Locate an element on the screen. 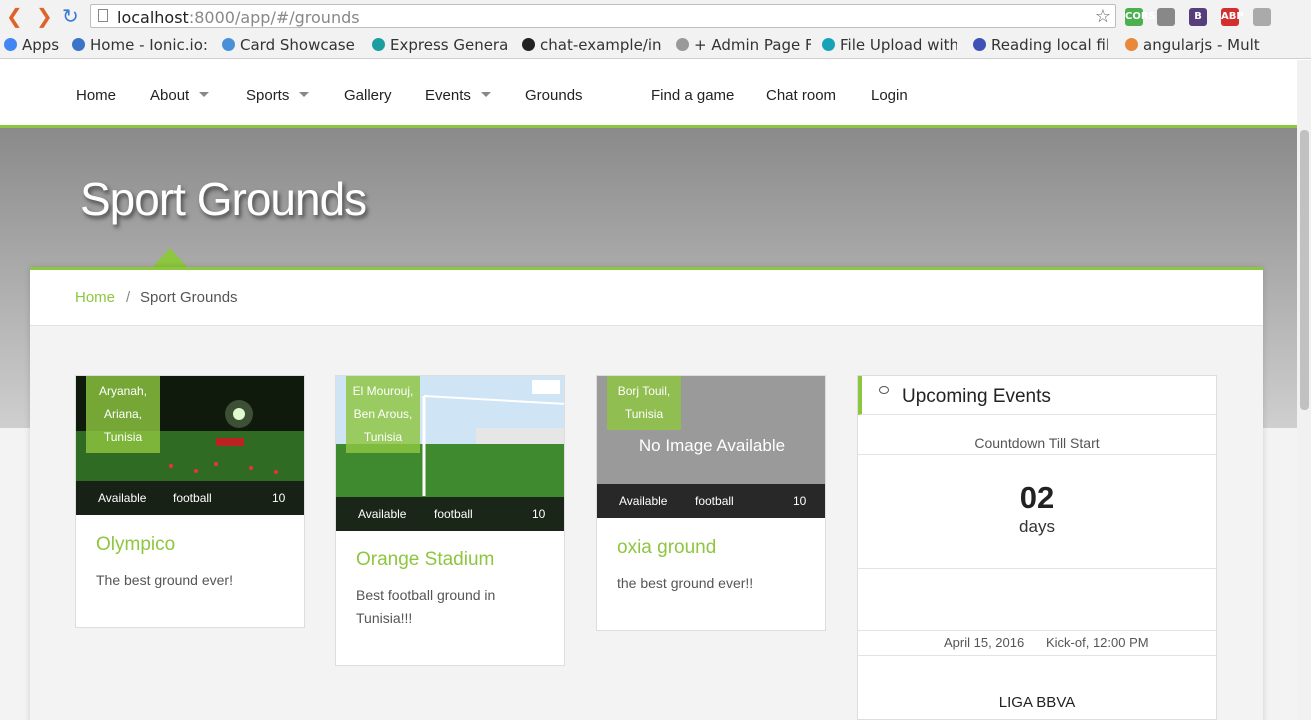 This screenshot has width=1311, height=720. countdown-row: 02 days is located at coordinates (1037, 512).